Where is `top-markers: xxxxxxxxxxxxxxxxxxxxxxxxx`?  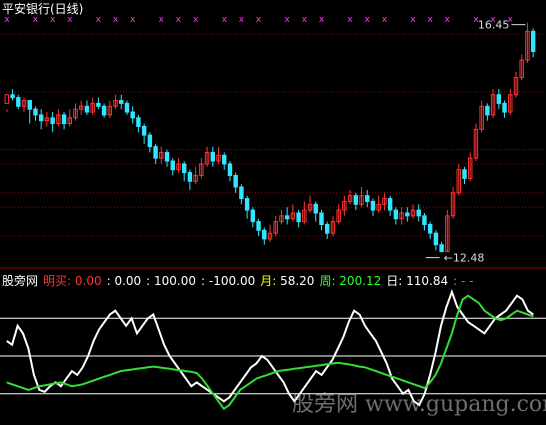 top-markers: xxxxxxxxxxxxxxxxxxxxxxxxx is located at coordinates (258, 20).